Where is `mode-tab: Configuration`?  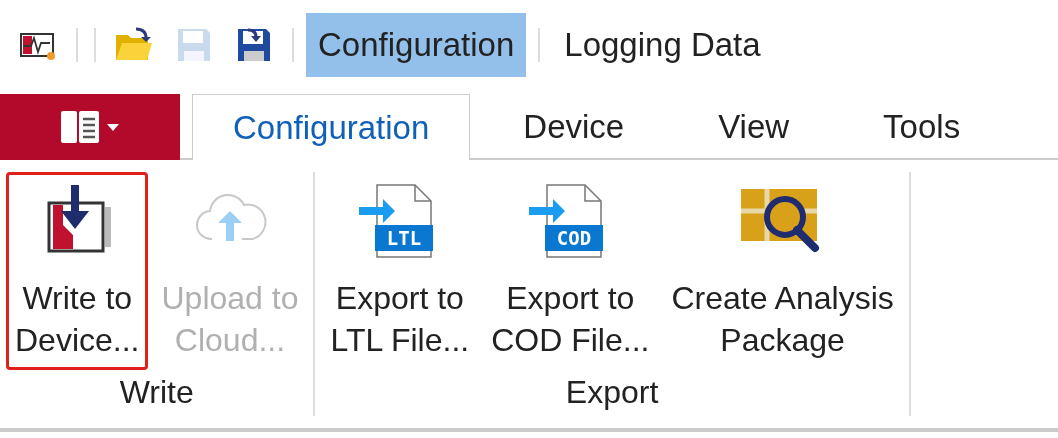
mode-tab: Configuration is located at coordinates (416, 45).